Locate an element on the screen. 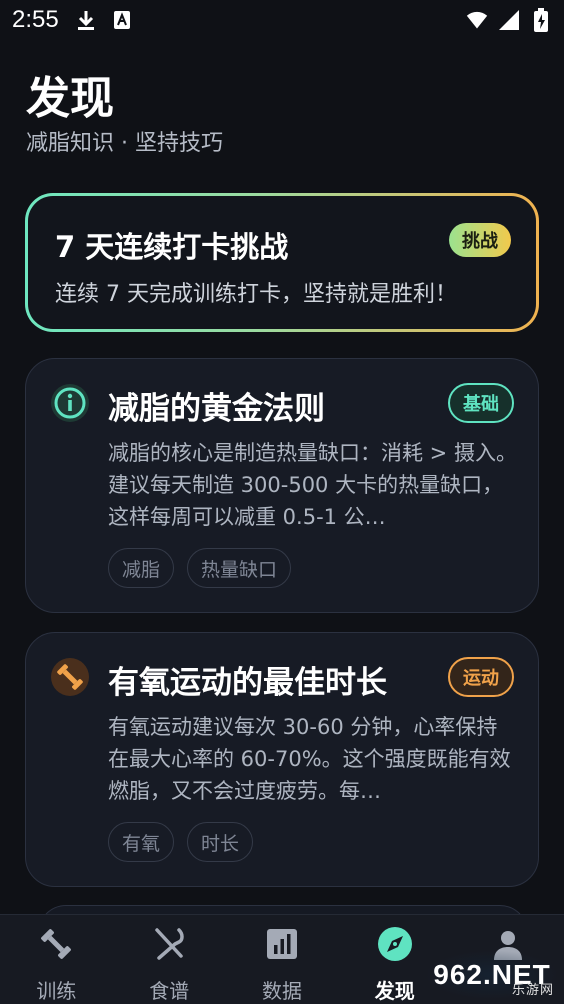  tip-title: 减脂的黄金法则 is located at coordinates (216, 409).